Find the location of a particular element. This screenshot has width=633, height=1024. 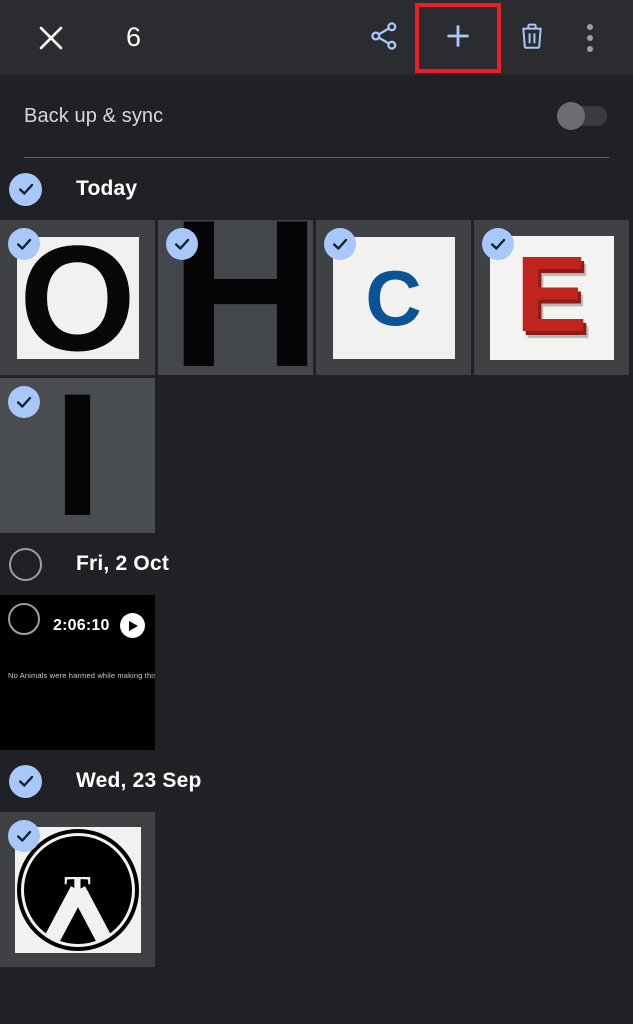

photo-letter-e: E is located at coordinates (551, 297).